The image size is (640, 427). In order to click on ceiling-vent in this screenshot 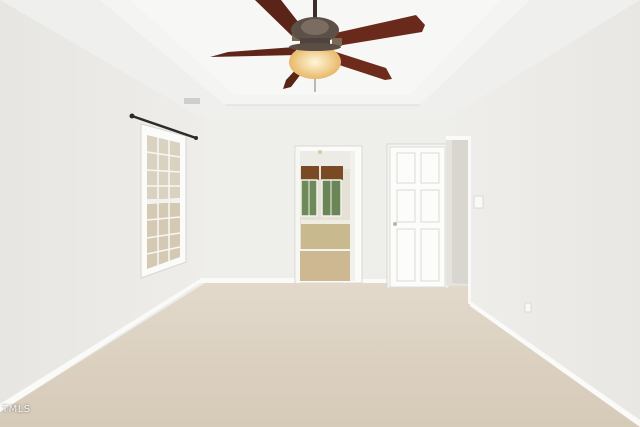, I will do `click(192, 101)`.